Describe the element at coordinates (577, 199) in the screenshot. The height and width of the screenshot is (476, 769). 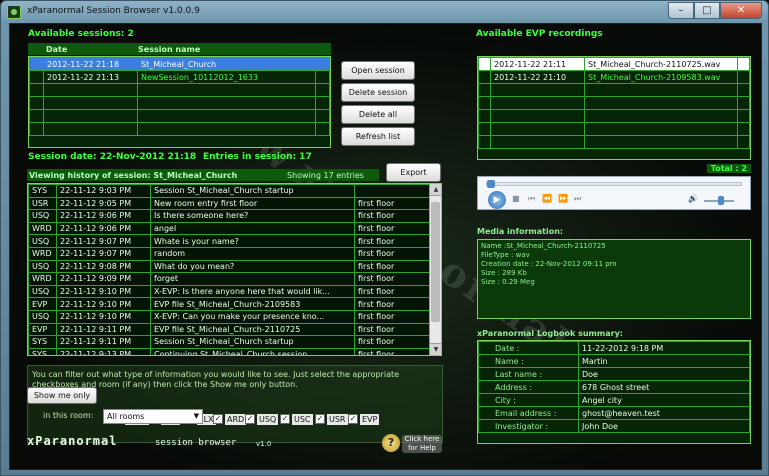
I see `next-icon: ⏭` at that location.